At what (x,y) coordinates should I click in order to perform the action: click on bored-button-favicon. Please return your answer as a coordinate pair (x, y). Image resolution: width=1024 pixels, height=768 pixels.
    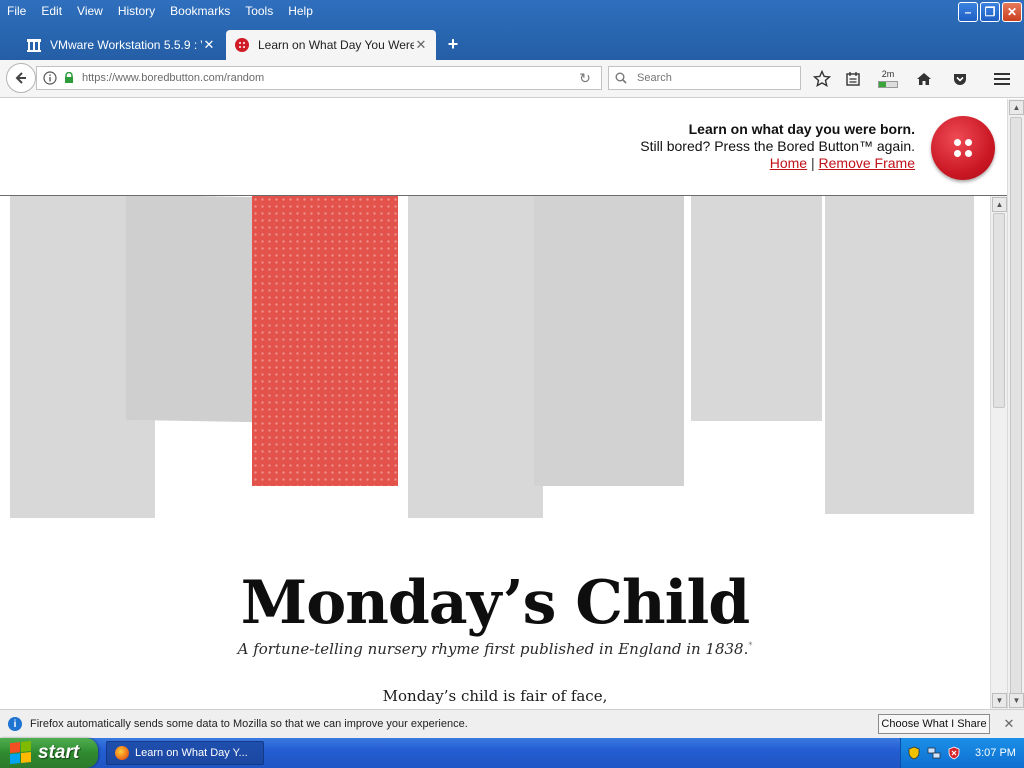
    Looking at the image, I should click on (242, 45).